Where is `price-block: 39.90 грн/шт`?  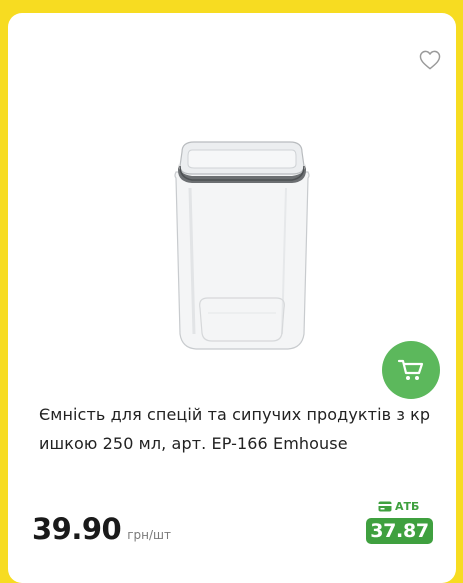 price-block: 39.90 грн/шт is located at coordinates (101, 529).